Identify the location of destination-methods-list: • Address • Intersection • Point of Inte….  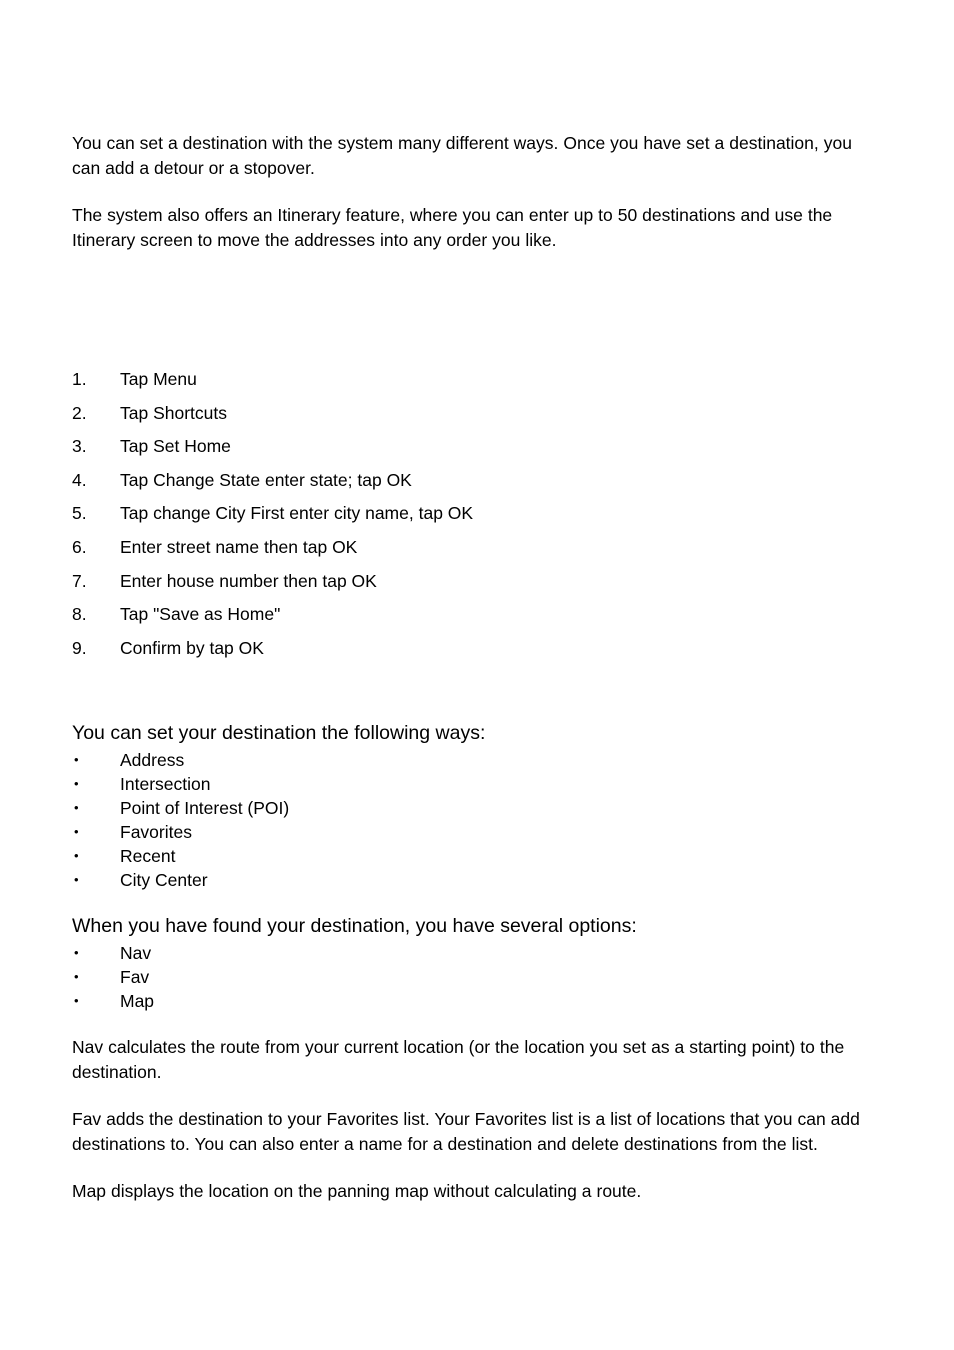
(468, 820).